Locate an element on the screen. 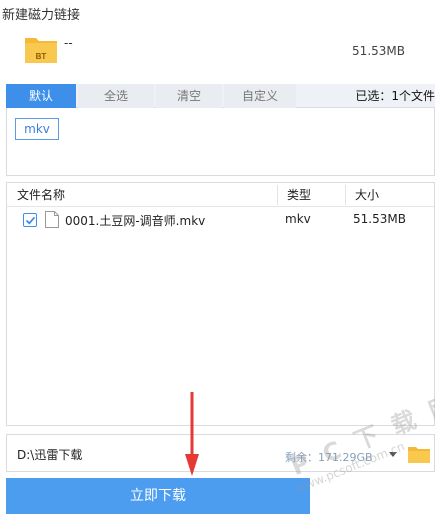  tab-default: 默认 is located at coordinates (41, 96).